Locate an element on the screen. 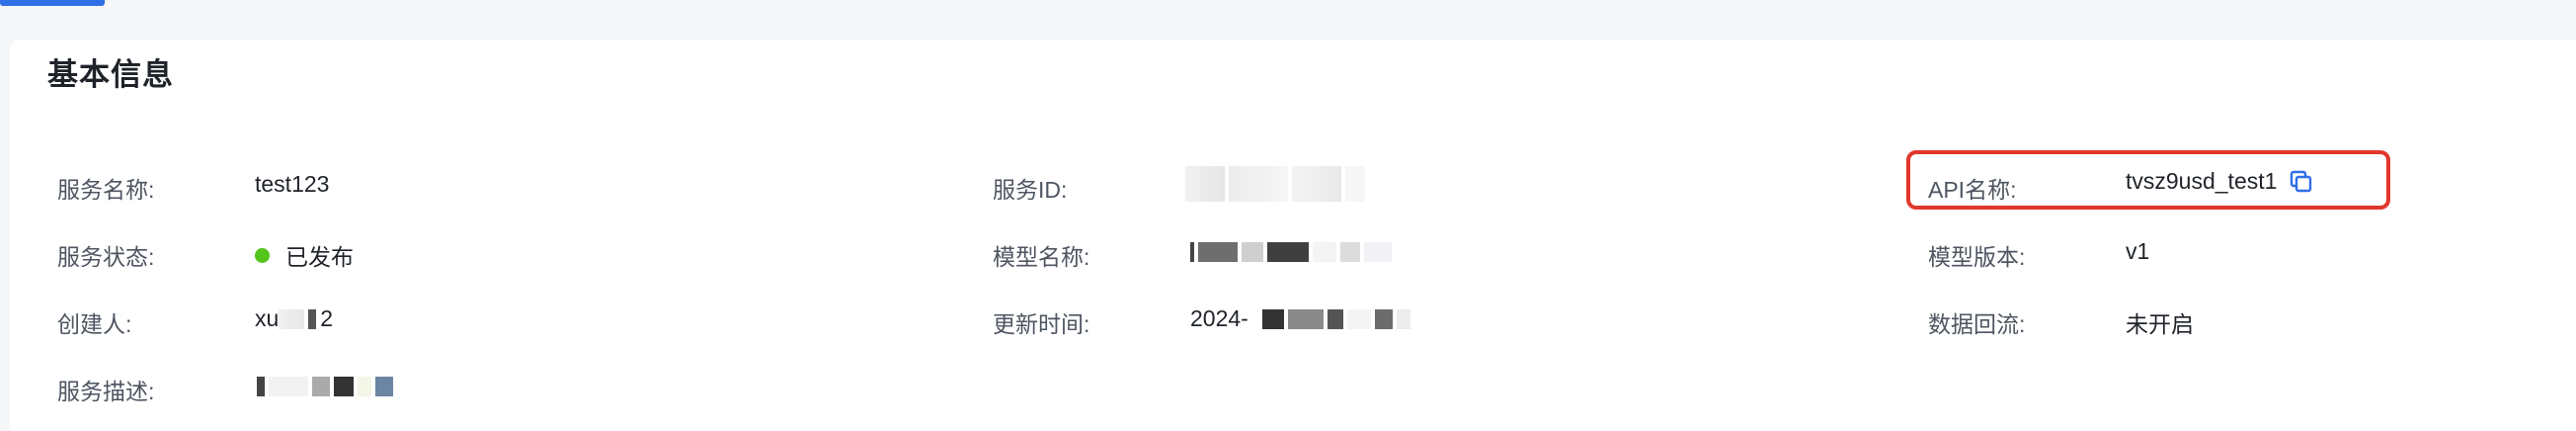  update-time-prefix: 2024- is located at coordinates (1219, 318).